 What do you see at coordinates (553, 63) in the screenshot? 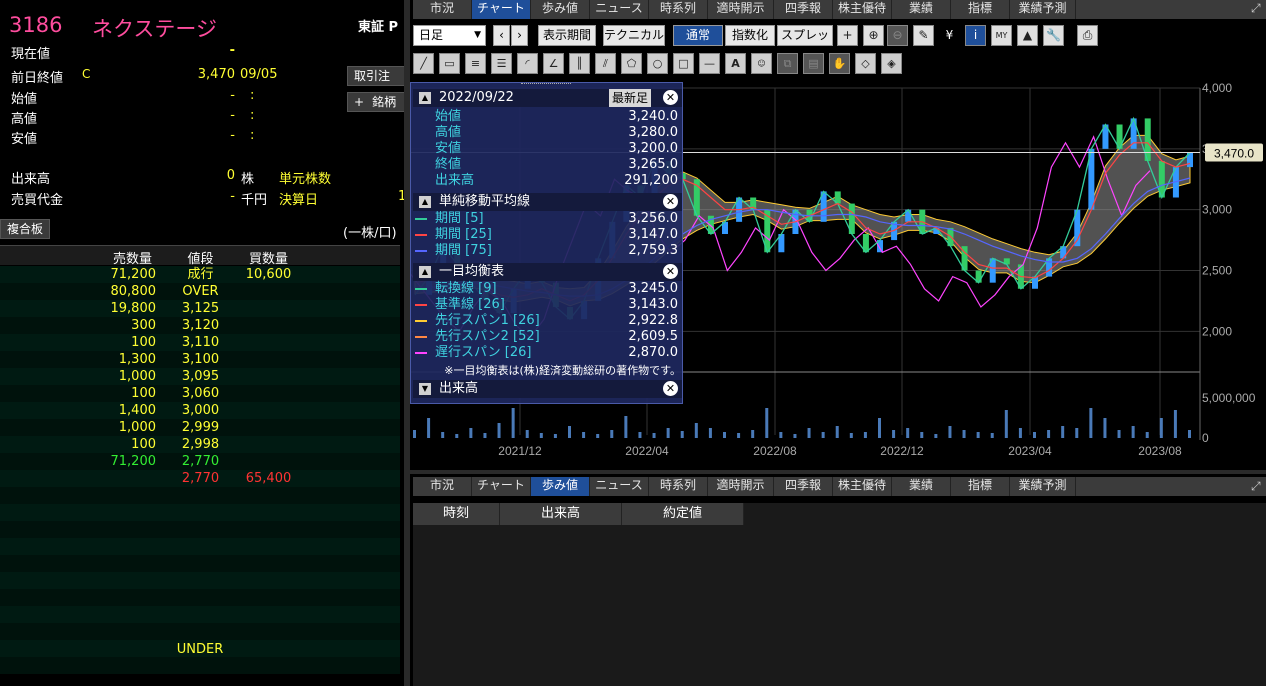
I see `fan-icon: ∠` at bounding box center [553, 63].